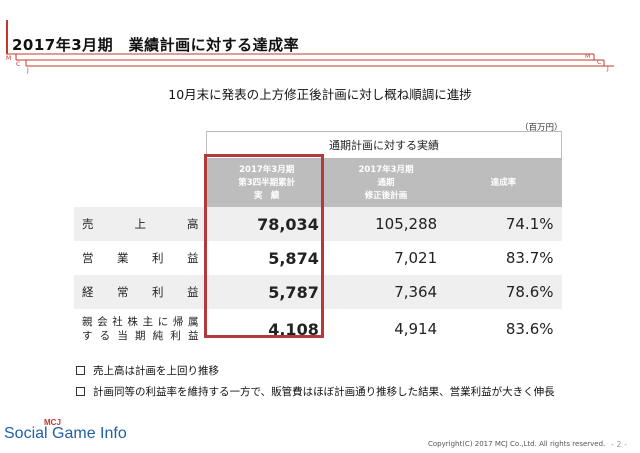 This screenshot has width=640, height=453. Describe the element at coordinates (320, 94) in the screenshot. I see `slide-subtitle: 10月末に発表の上方修正後計画に対し概ね順調に進捗` at that location.